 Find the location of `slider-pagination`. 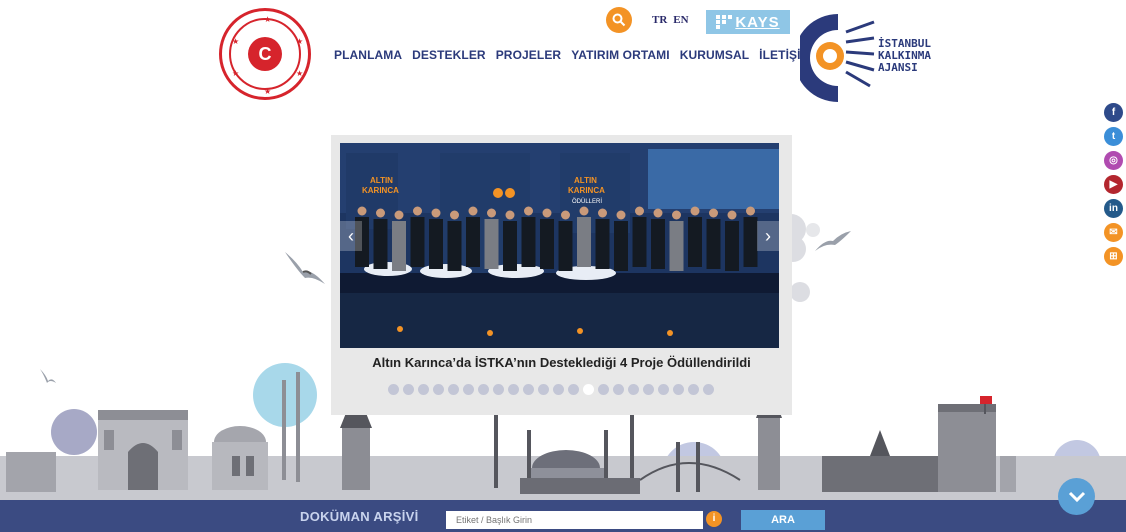

slider-pagination is located at coordinates (551, 389).